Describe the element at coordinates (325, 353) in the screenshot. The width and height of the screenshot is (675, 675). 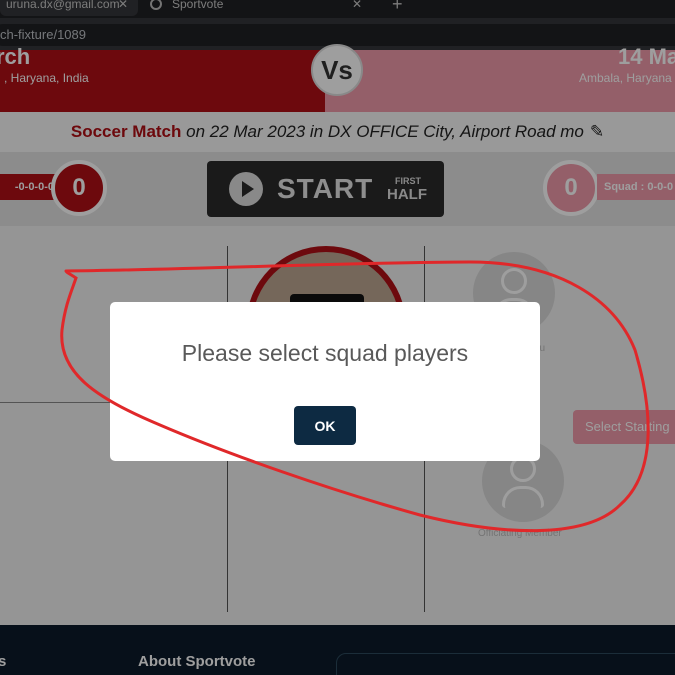
I see `dialog-message: Please select squad players` at that location.